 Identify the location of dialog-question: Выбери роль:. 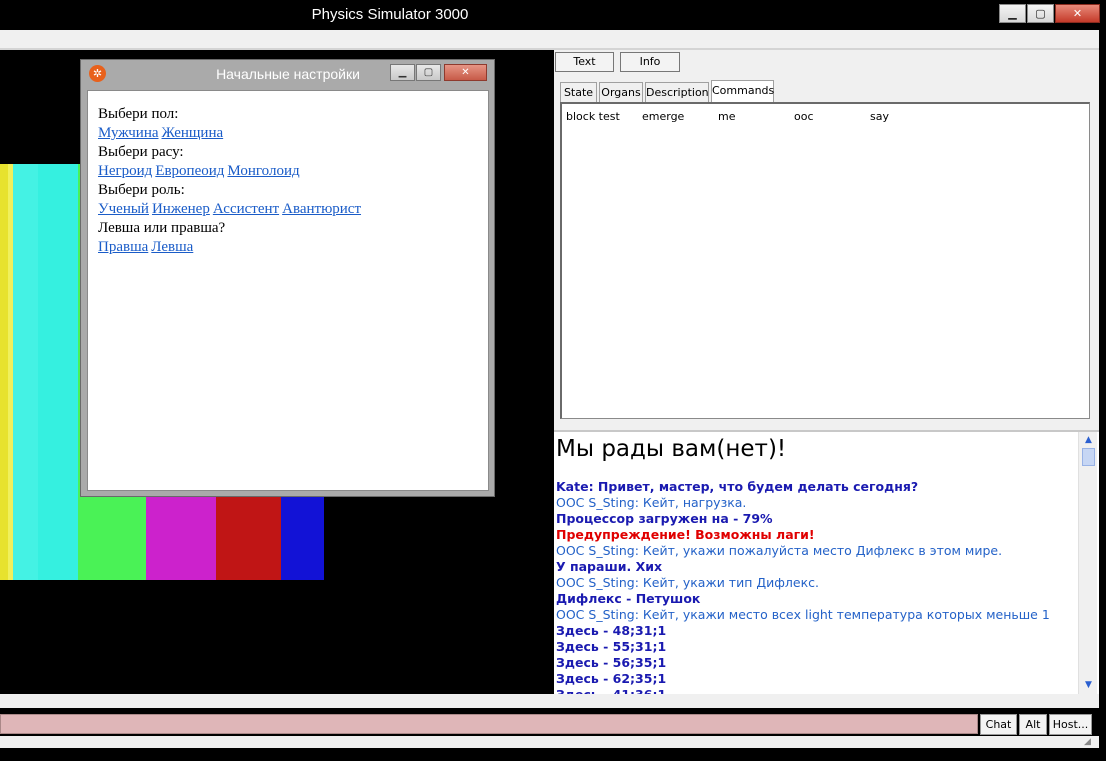
(141, 190).